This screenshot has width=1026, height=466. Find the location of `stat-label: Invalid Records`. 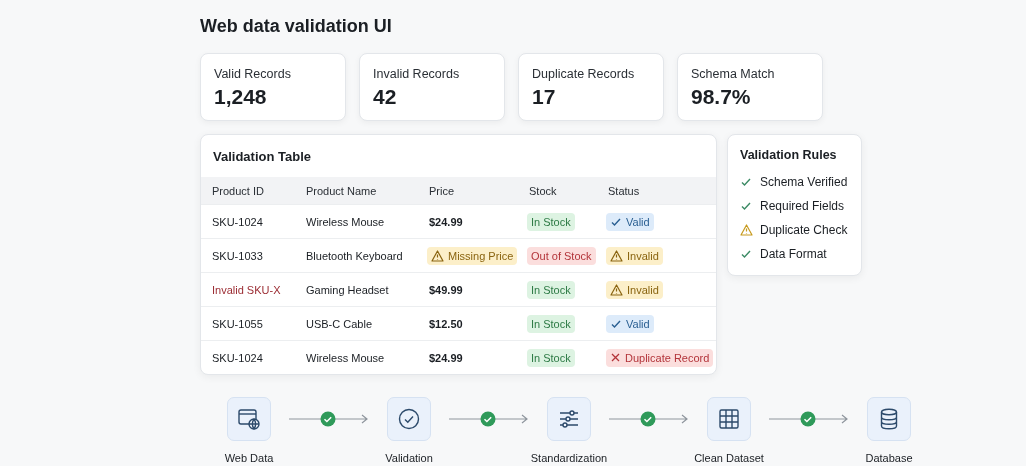

stat-label: Invalid Records is located at coordinates (417, 74).